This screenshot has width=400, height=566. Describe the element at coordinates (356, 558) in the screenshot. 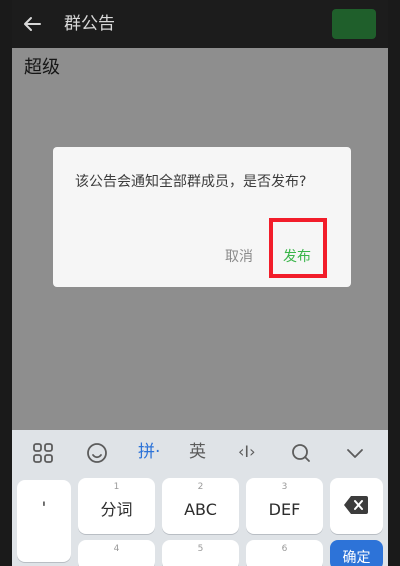

I see `confirm-key-label: 确定` at that location.